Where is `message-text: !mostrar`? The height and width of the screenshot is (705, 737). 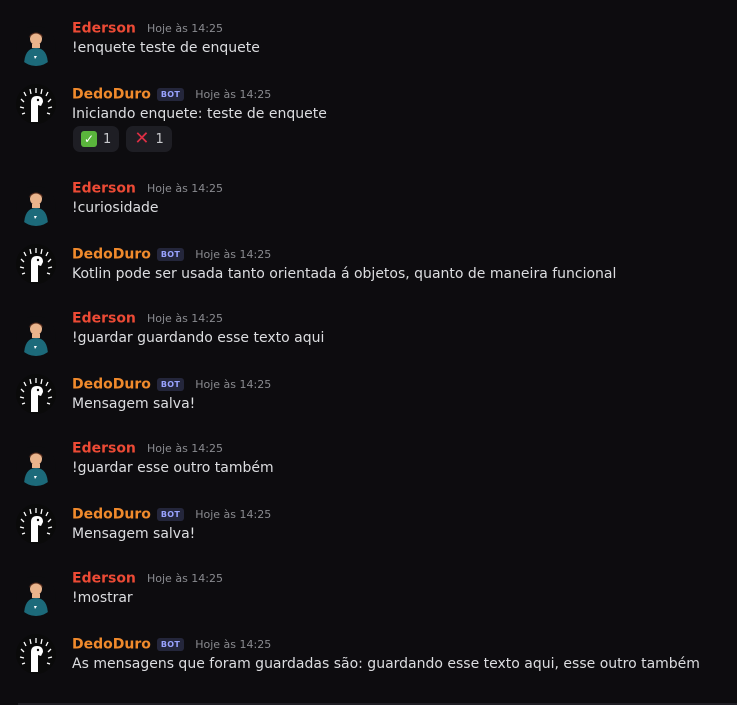 message-text: !mostrar is located at coordinates (102, 598).